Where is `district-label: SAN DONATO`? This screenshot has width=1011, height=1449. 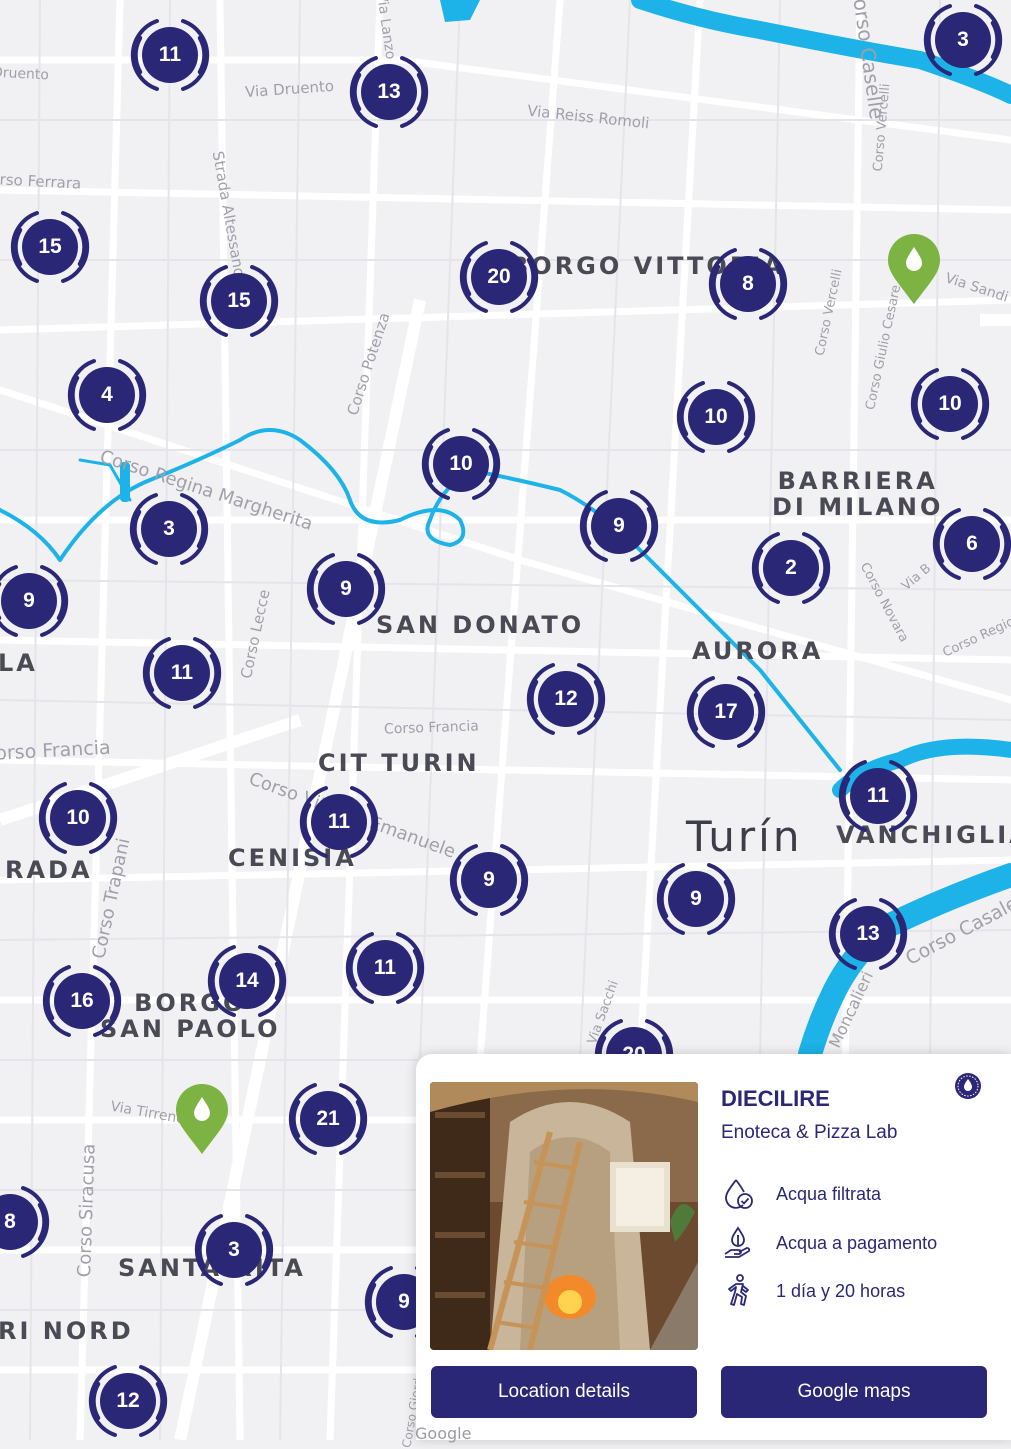 district-label: SAN DONATO is located at coordinates (480, 625).